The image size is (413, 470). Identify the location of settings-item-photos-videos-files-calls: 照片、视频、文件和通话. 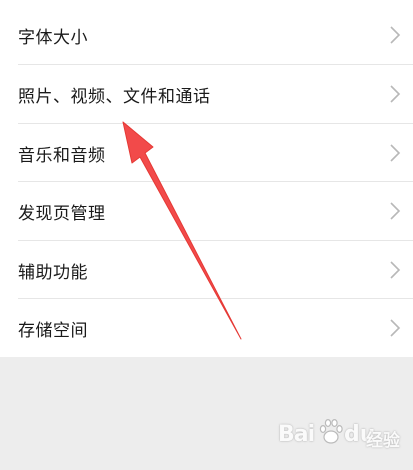
(206, 94).